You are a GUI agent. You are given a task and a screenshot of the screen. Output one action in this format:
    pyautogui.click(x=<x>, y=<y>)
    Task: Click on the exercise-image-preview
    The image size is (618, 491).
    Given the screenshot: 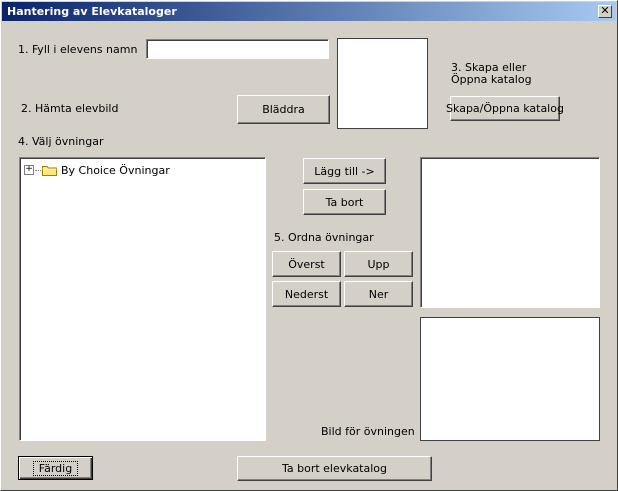 What is the action you would take?
    pyautogui.click(x=510, y=379)
    